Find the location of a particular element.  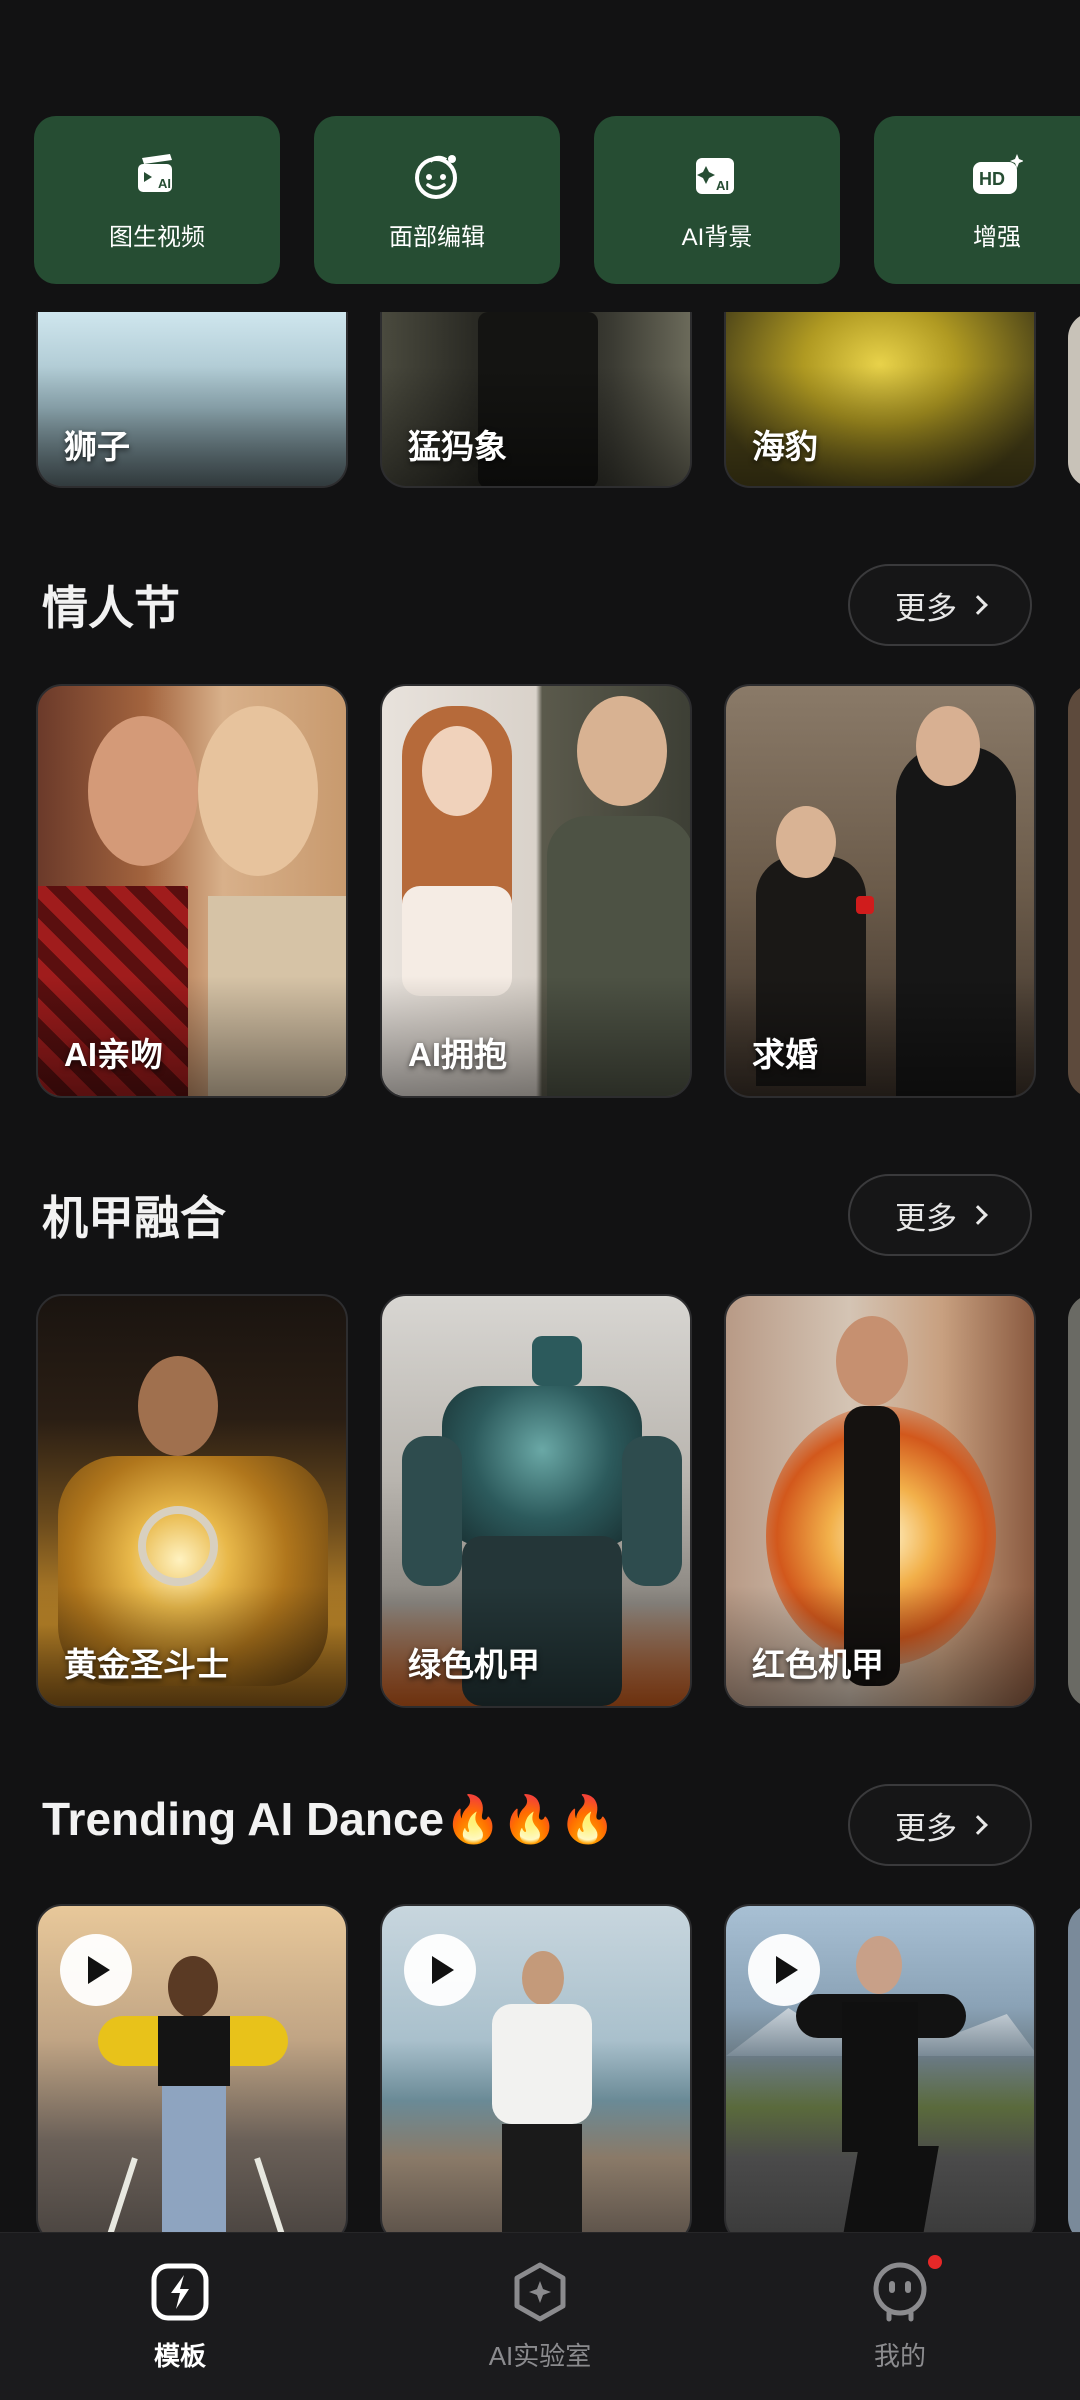

card-caption: 黄金圣斗士 is located at coordinates (146, 1664).